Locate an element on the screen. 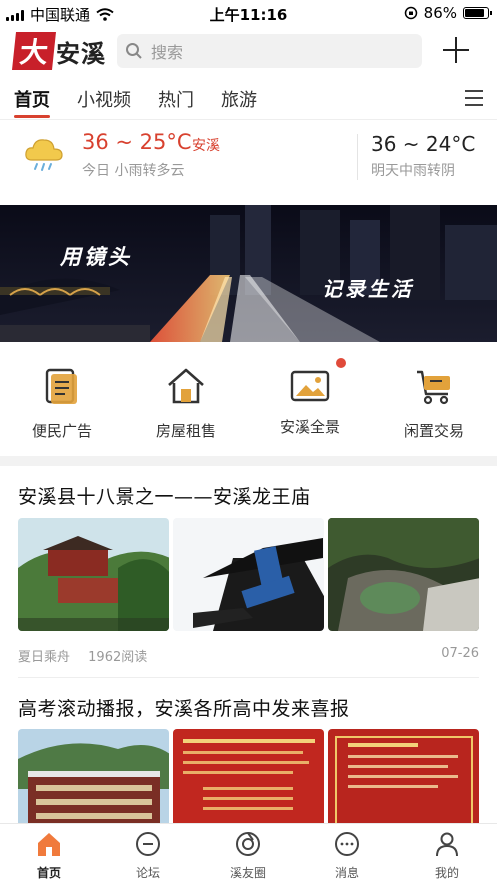  tab-home: 首页 is located at coordinates (32, 99).